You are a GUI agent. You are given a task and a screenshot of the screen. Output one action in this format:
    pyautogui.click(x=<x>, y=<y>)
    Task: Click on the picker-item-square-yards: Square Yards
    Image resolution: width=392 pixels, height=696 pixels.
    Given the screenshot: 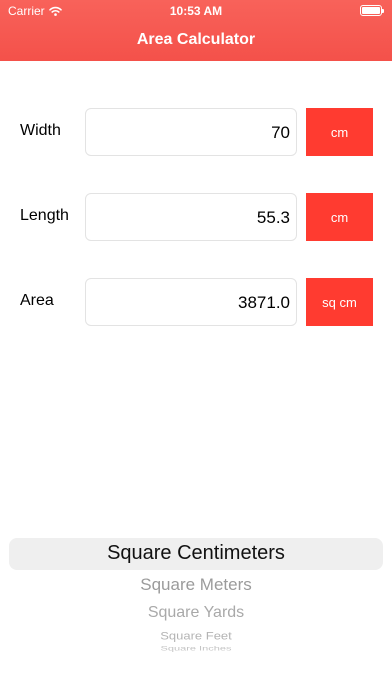 What is the action you would take?
    pyautogui.click(x=196, y=613)
    